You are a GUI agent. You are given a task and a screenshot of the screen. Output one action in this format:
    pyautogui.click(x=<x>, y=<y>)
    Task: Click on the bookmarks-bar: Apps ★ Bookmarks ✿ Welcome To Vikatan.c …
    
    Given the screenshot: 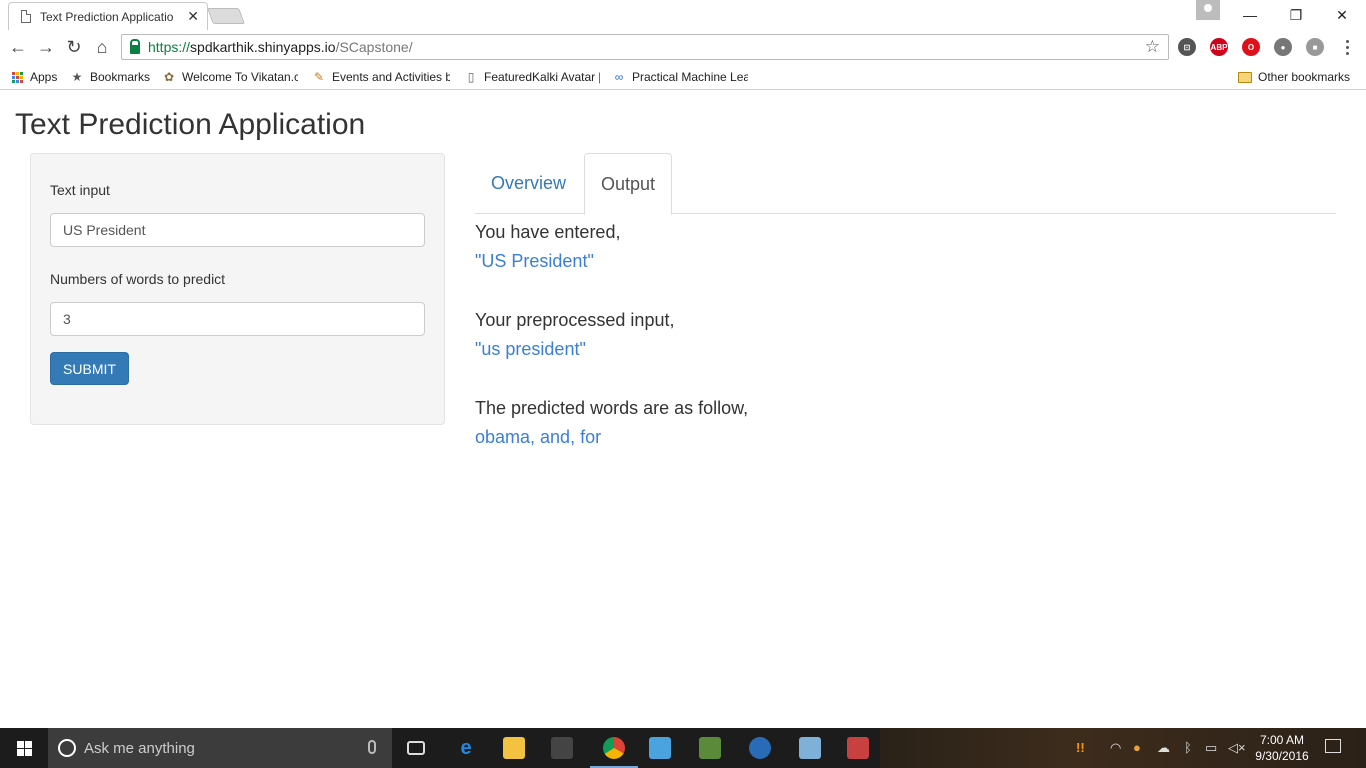 What is the action you would take?
    pyautogui.click(x=683, y=77)
    